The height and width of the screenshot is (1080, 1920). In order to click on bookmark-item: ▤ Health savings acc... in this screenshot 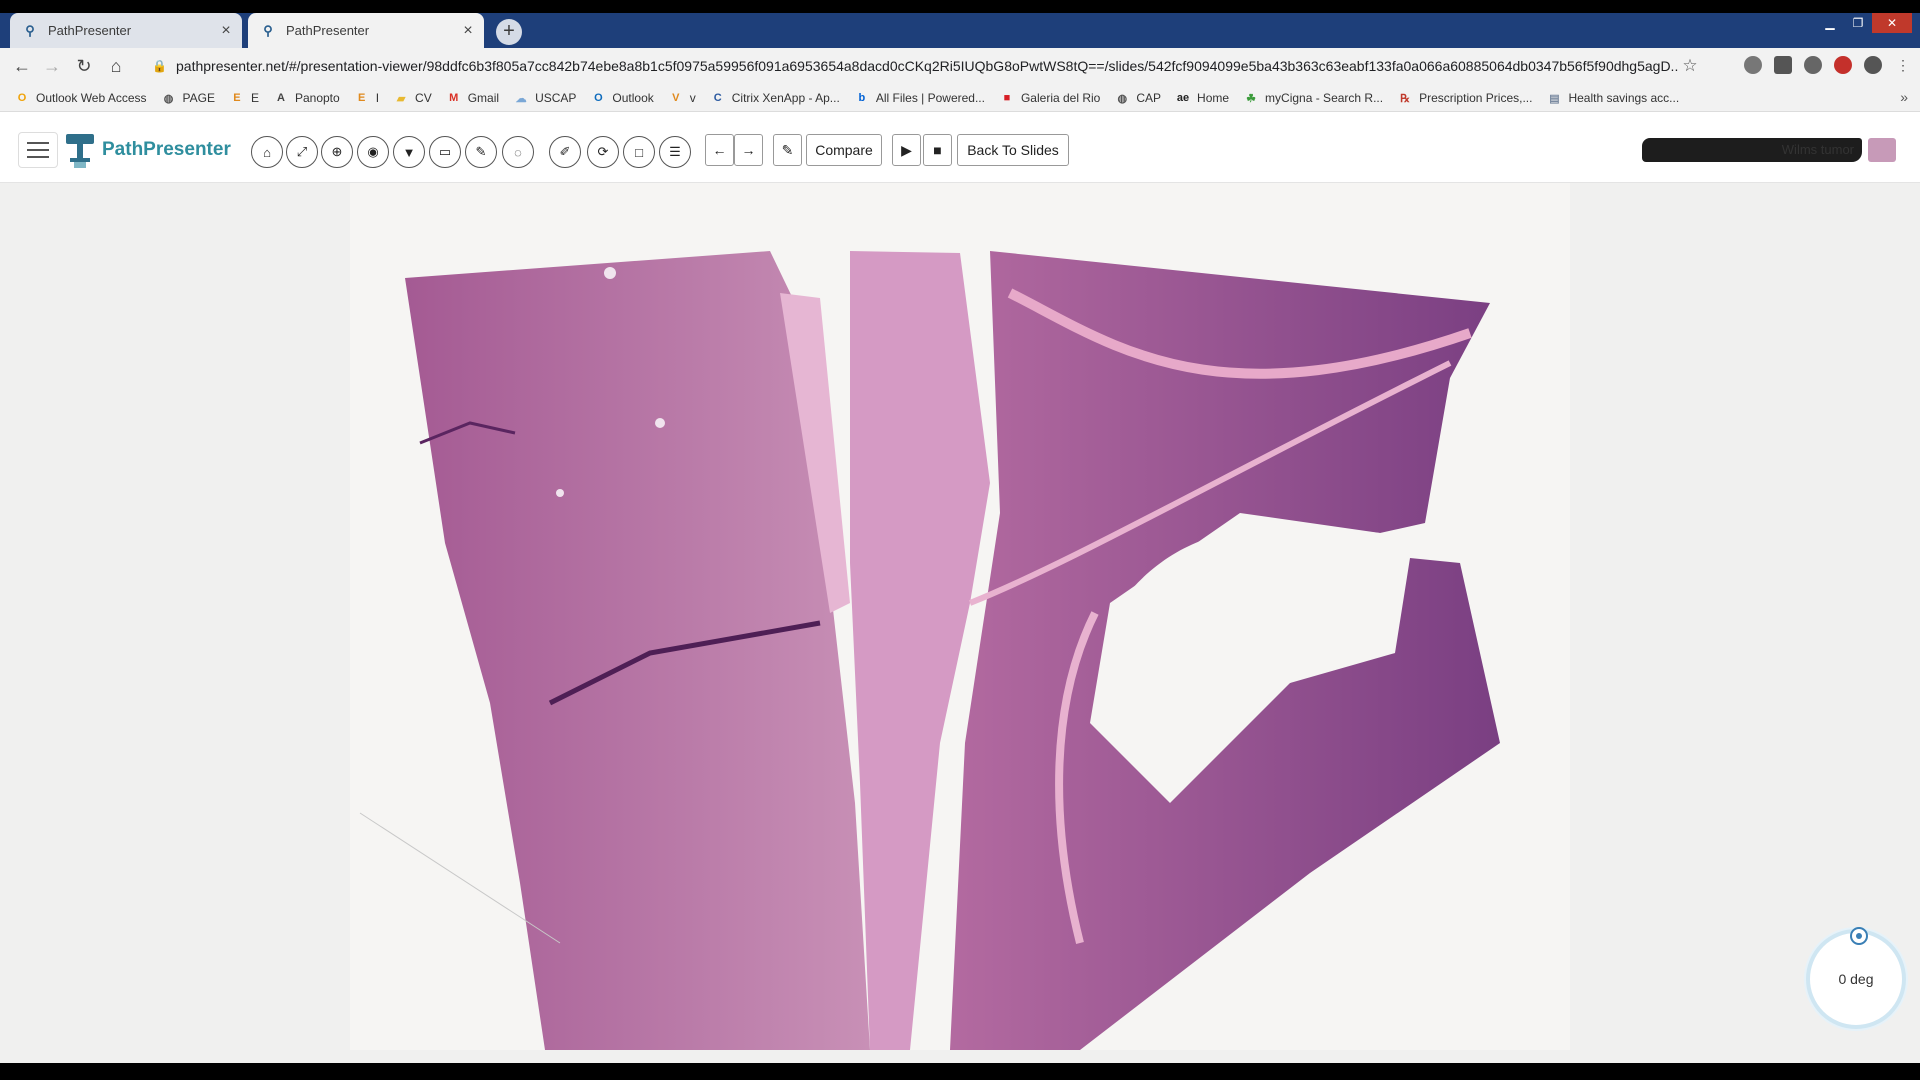, I will do `click(1612, 98)`.